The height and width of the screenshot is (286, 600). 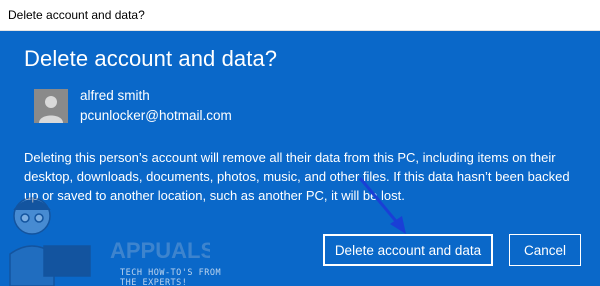 I want to click on window-title: Delete account and data?, so click(x=76, y=15).